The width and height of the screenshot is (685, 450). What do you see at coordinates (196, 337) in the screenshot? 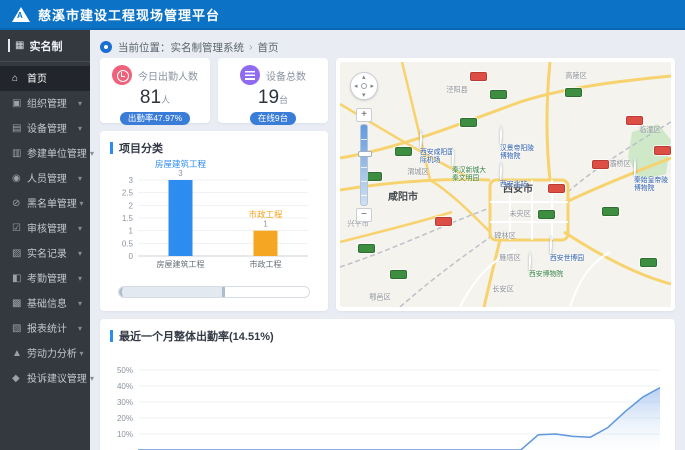
I see `panel-title: 最近一个月整体出勤率(14.51%)` at bounding box center [196, 337].